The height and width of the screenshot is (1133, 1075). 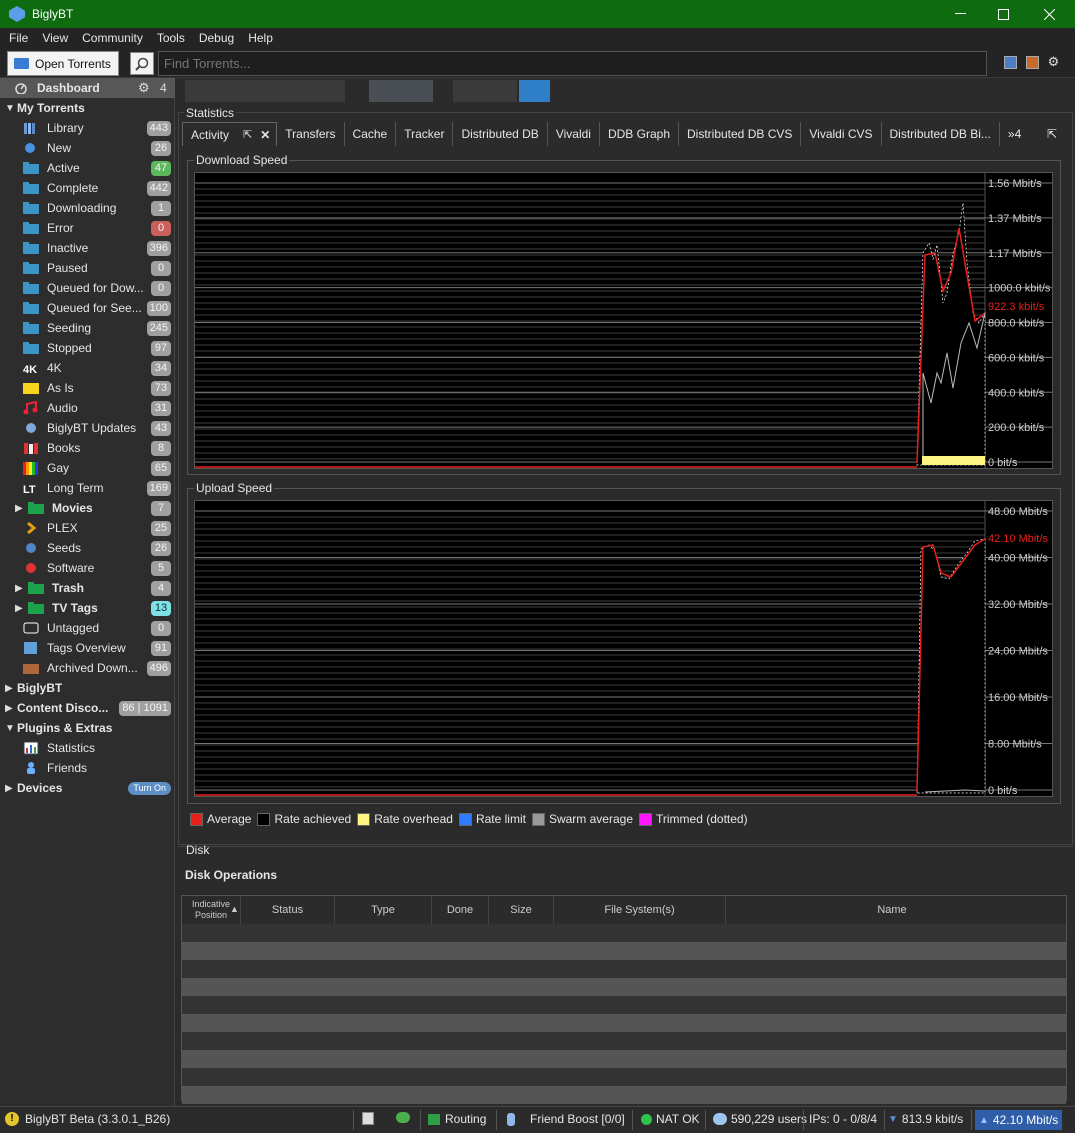 What do you see at coordinates (87, 148) in the screenshot?
I see `sidebar-item-new: New 26` at bounding box center [87, 148].